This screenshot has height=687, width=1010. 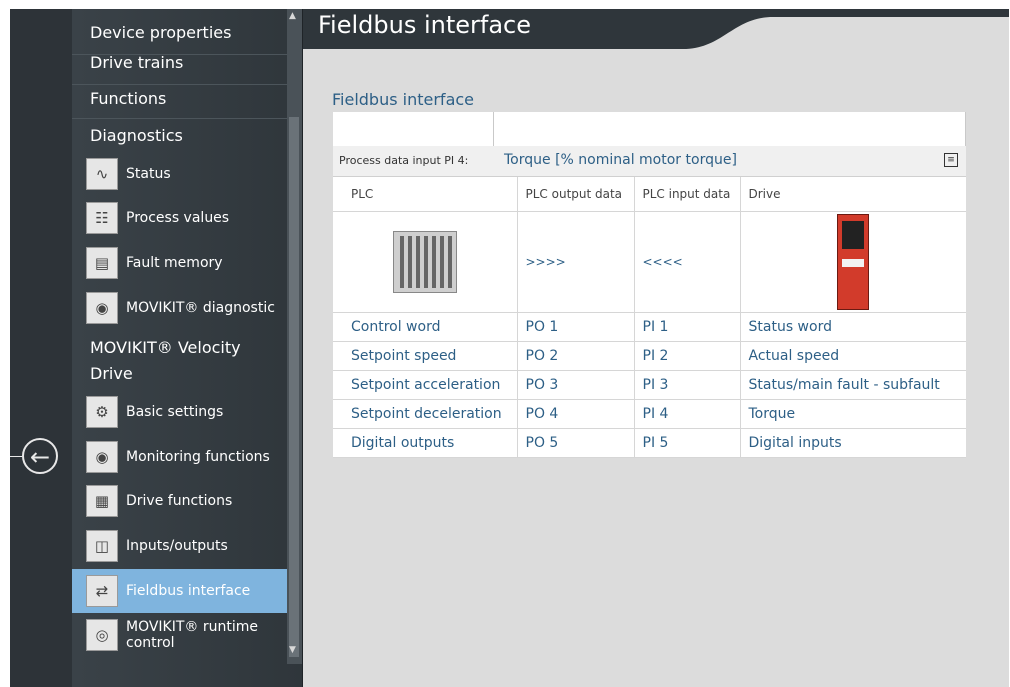 What do you see at coordinates (853, 327) in the screenshot?
I see `table-cell: Status word` at bounding box center [853, 327].